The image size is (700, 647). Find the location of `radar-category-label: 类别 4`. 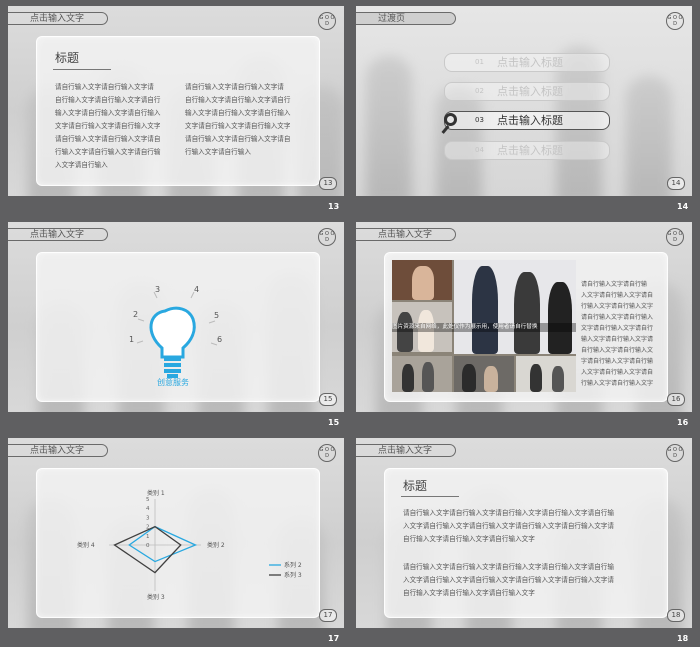

radar-category-label: 类别 4 is located at coordinates (86, 545).